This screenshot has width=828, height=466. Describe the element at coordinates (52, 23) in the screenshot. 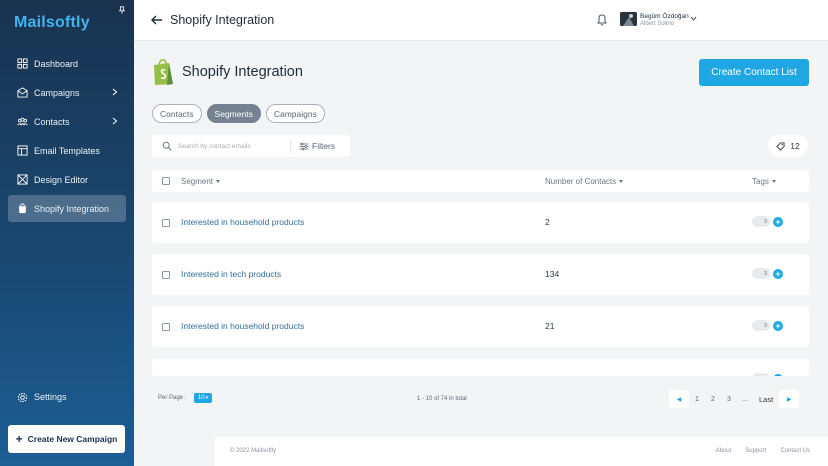

I see `app-logo: Mailsoftly` at that location.